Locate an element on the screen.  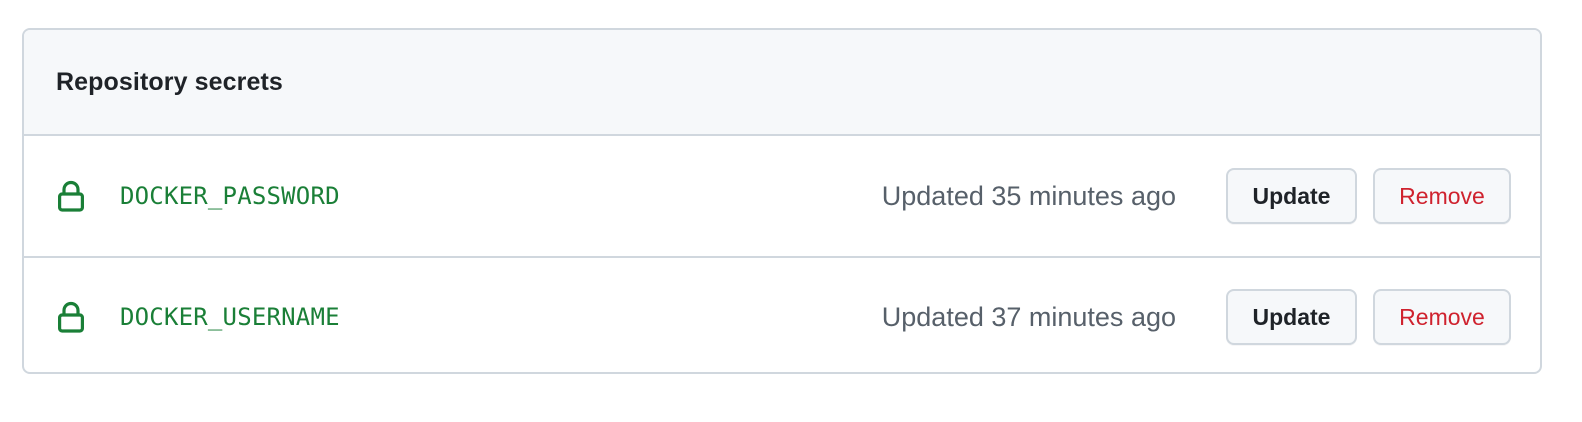
updated-timestamp: Updated 35 minutes ago is located at coordinates (1028, 195).